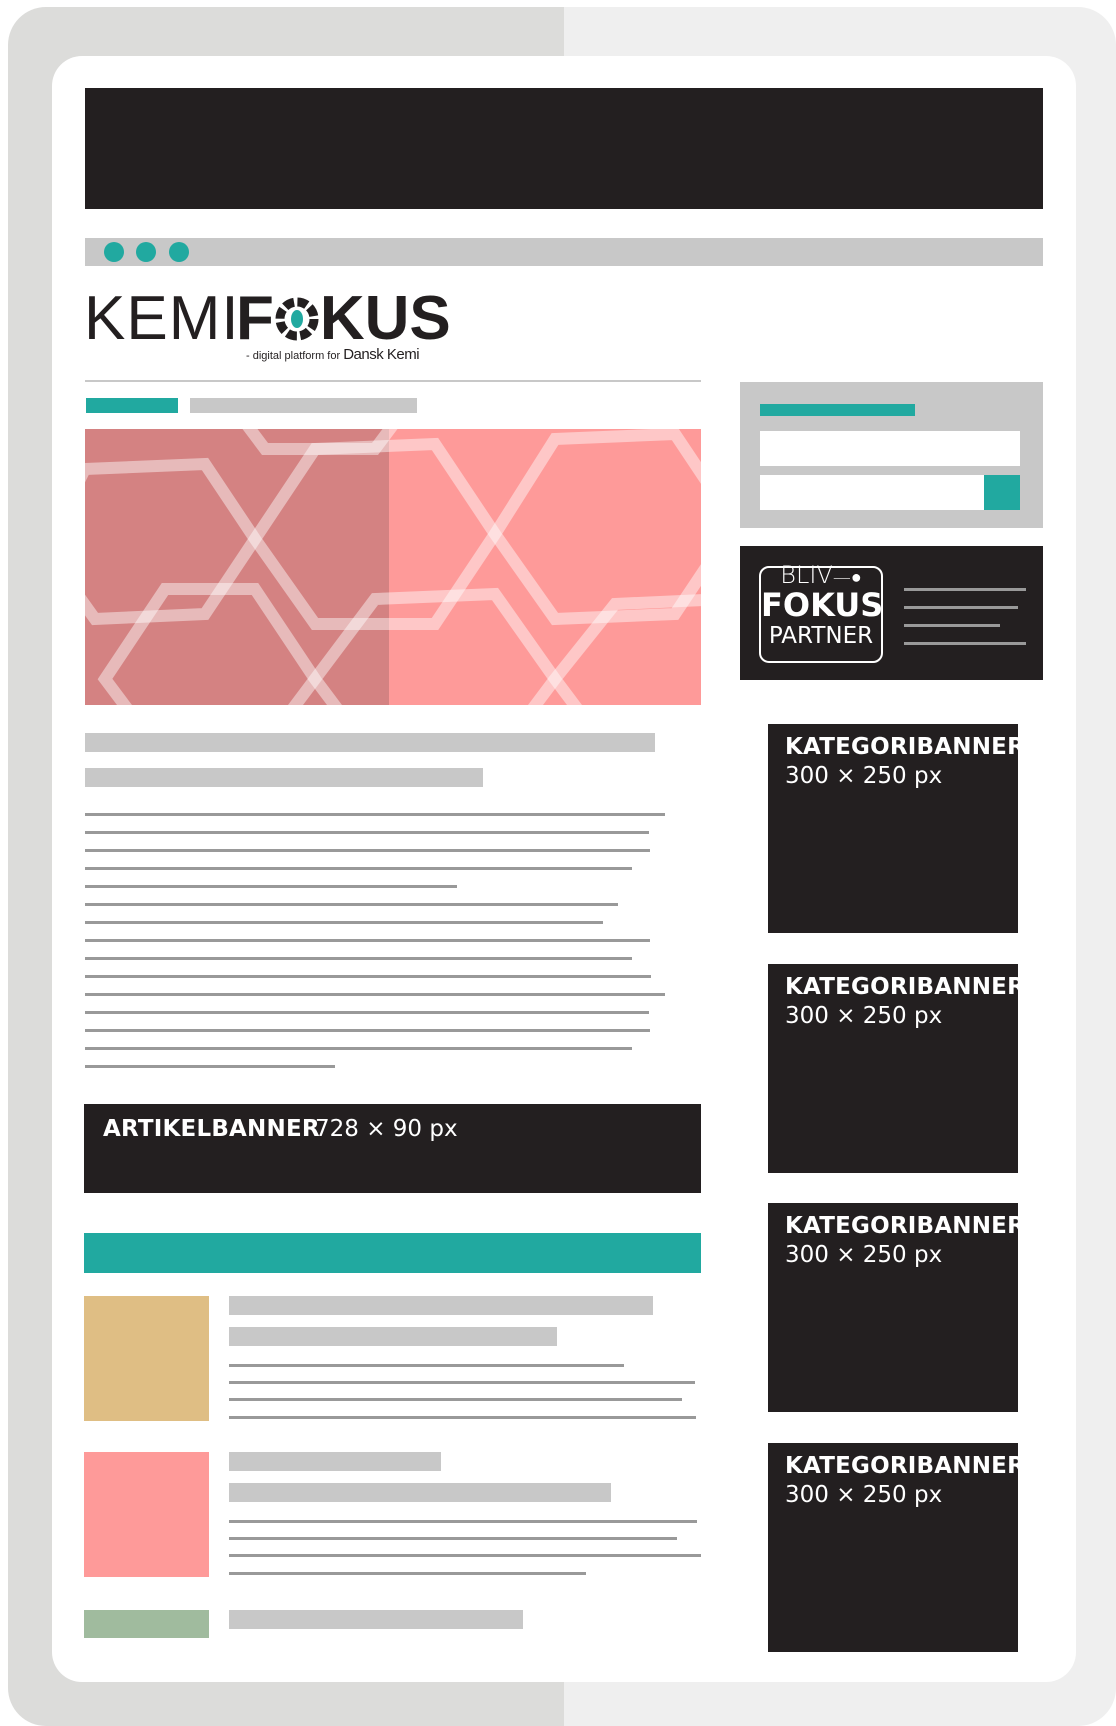 This screenshot has height=1726, width=1116. Describe the element at coordinates (564, 252) in the screenshot. I see `browser-bar` at that location.